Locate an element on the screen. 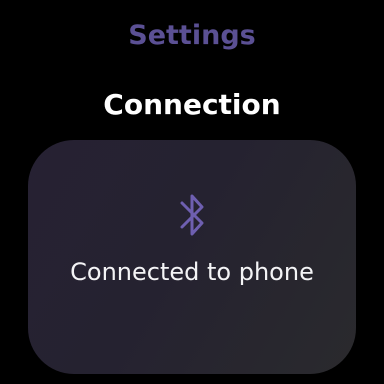 This screenshot has height=384, width=384. section-title: Connection is located at coordinates (192, 104).